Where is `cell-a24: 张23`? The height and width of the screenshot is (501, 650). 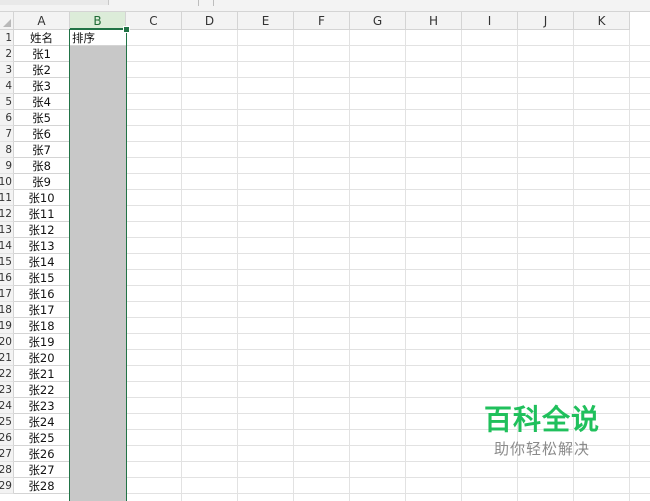 cell-a24: 张23 is located at coordinates (42, 406).